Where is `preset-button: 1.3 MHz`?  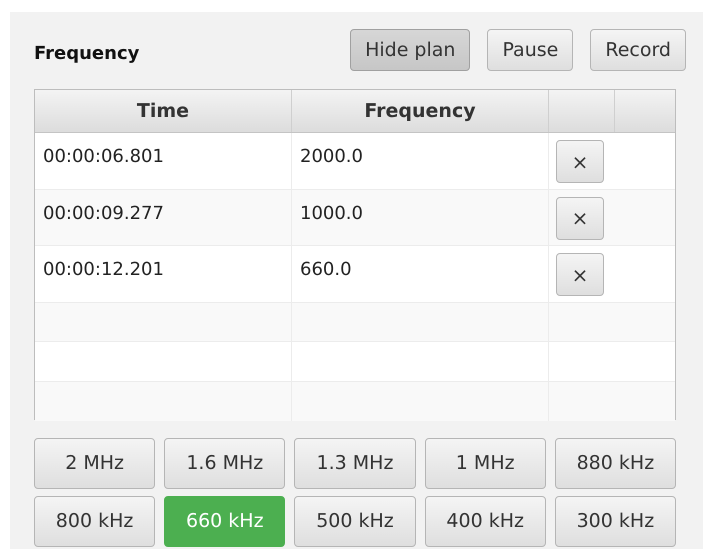 preset-button: 1.3 MHz is located at coordinates (355, 463).